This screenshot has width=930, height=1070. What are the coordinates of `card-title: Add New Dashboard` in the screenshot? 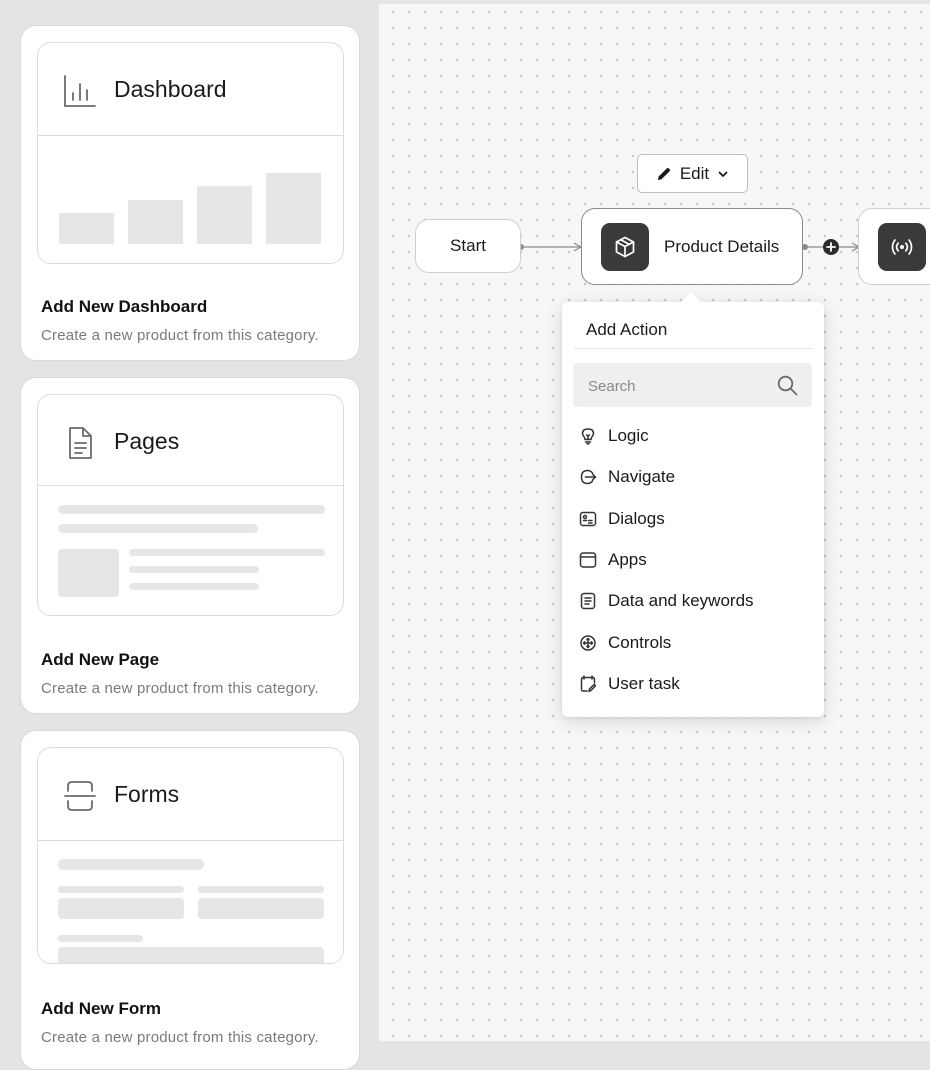 It's located at (124, 306).